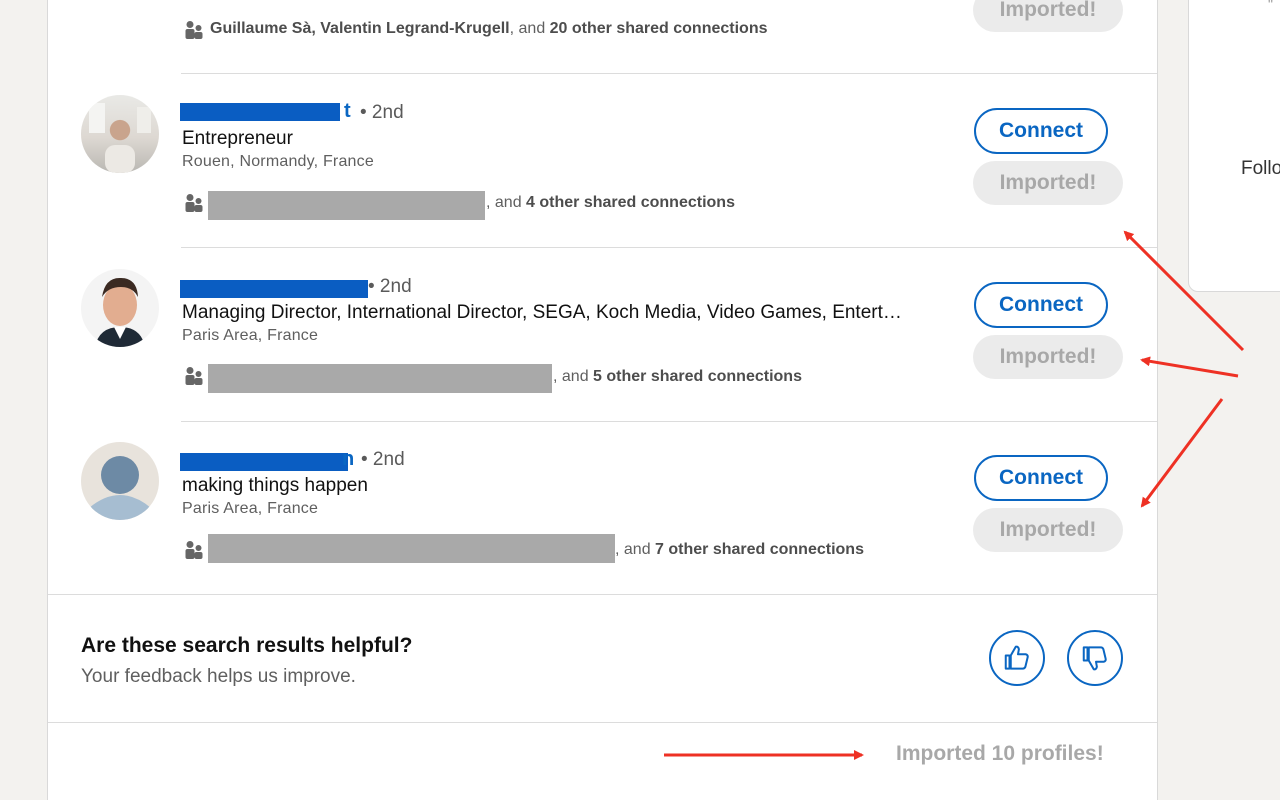  Describe the element at coordinates (739, 549) in the screenshot. I see `shared-connections: , and 7 other shared connections` at that location.